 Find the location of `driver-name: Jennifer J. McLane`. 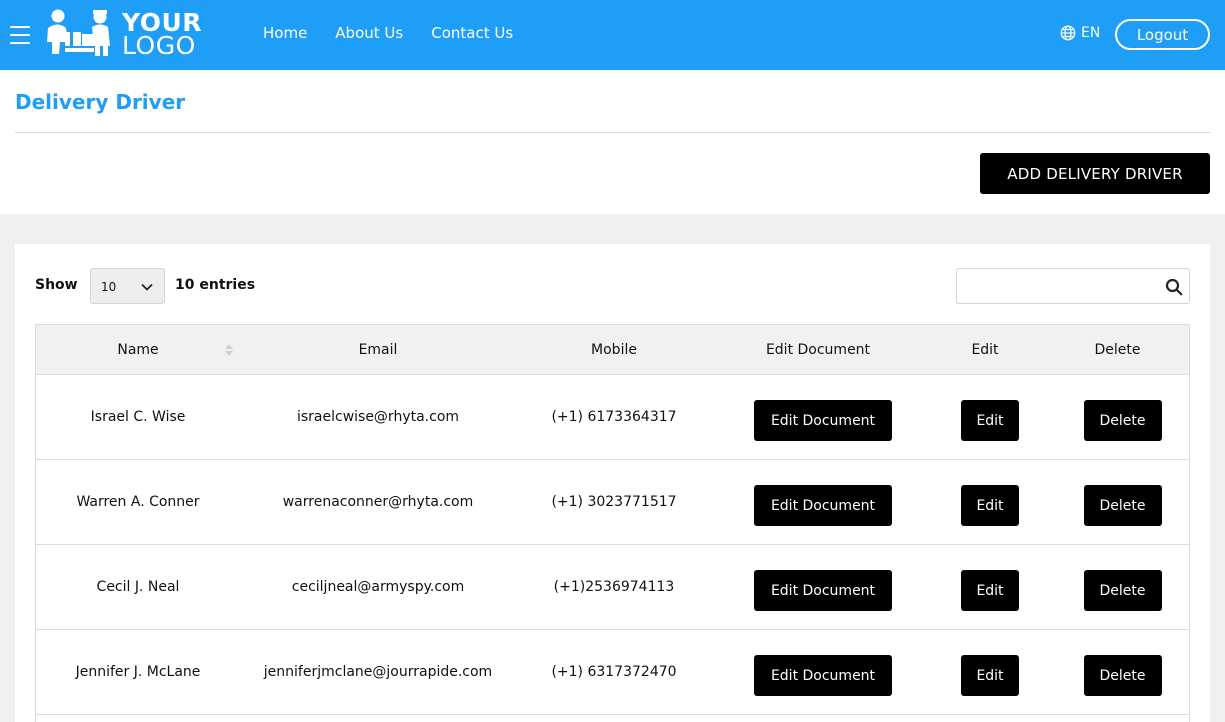

driver-name: Jennifer J. McLane is located at coordinates (138, 672).